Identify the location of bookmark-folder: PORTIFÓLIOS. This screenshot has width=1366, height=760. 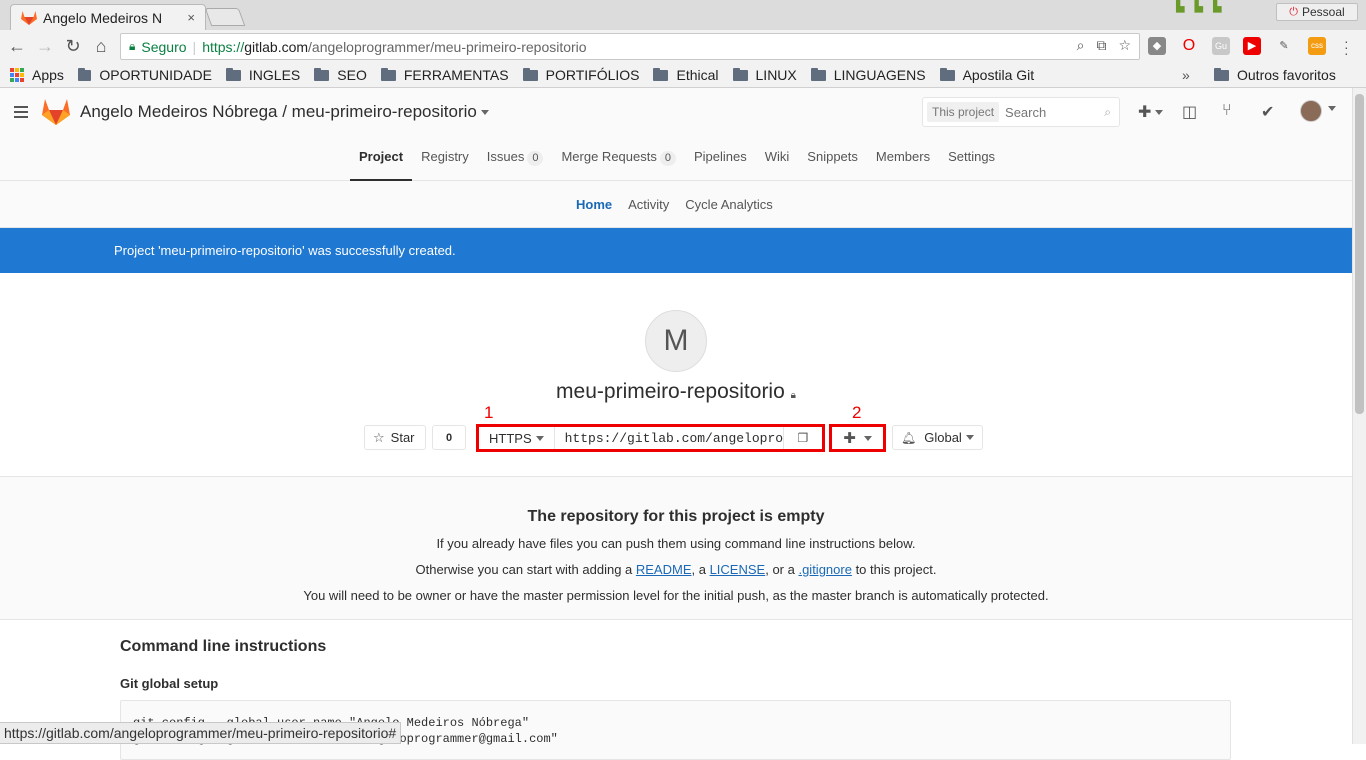
(581, 75).